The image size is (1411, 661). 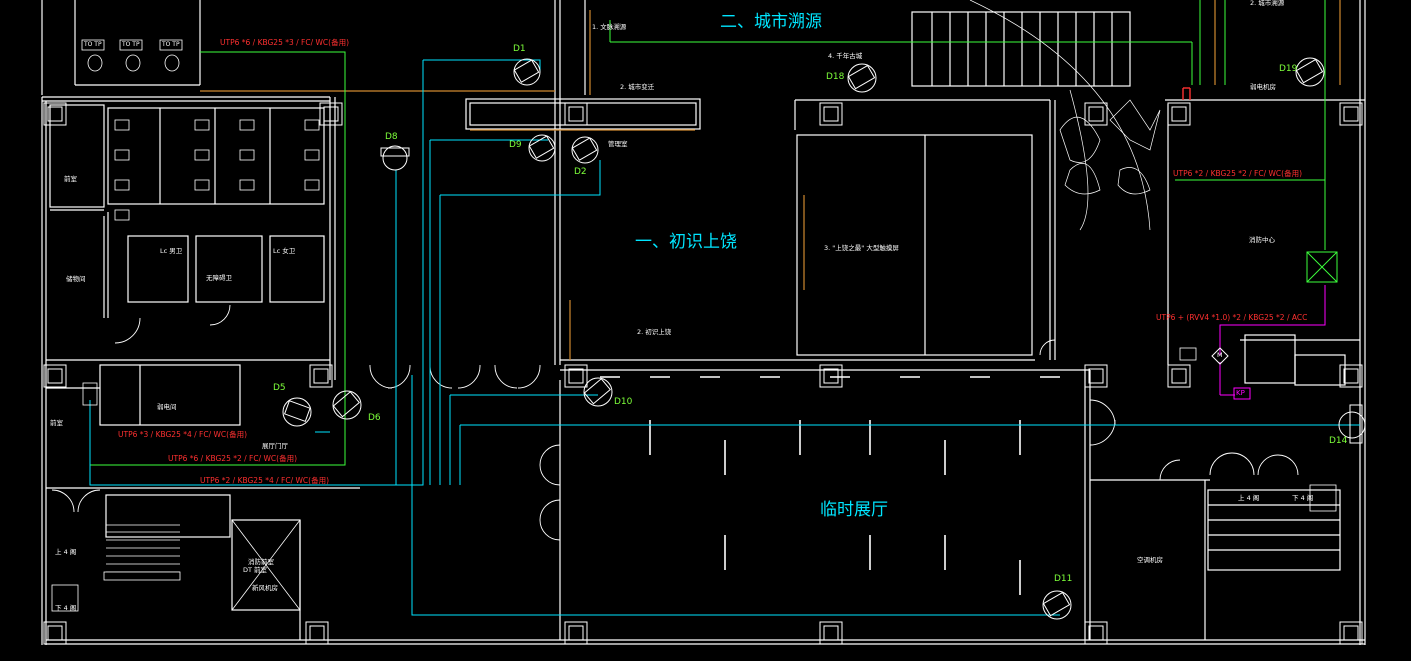 I want to click on room-label: 消防中心, so click(x=1262, y=240).